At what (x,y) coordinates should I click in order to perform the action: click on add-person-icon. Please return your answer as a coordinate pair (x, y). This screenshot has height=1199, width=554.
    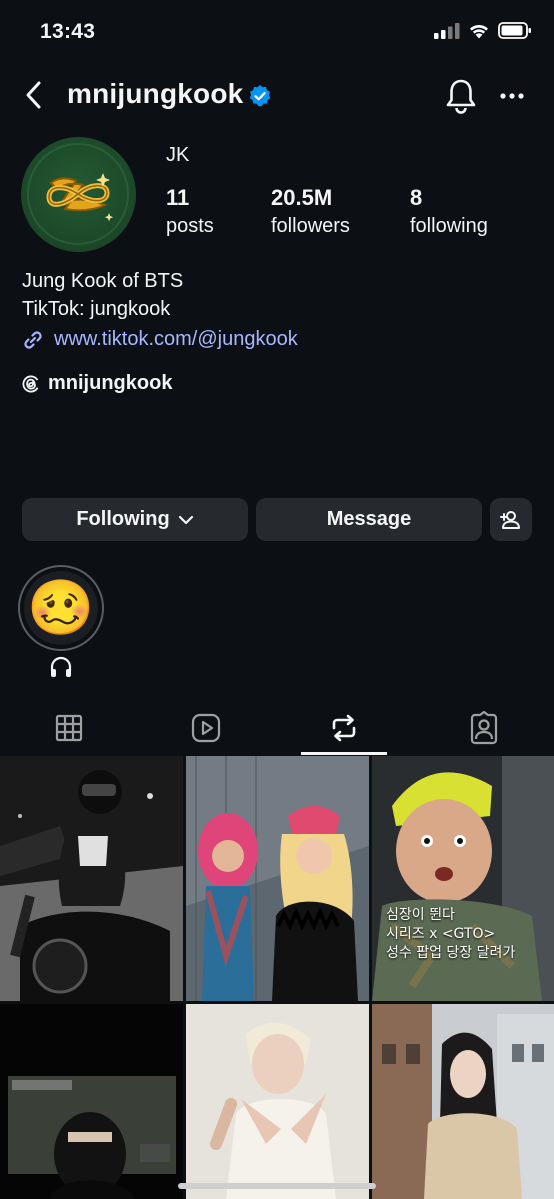
    Looking at the image, I should click on (510, 519).